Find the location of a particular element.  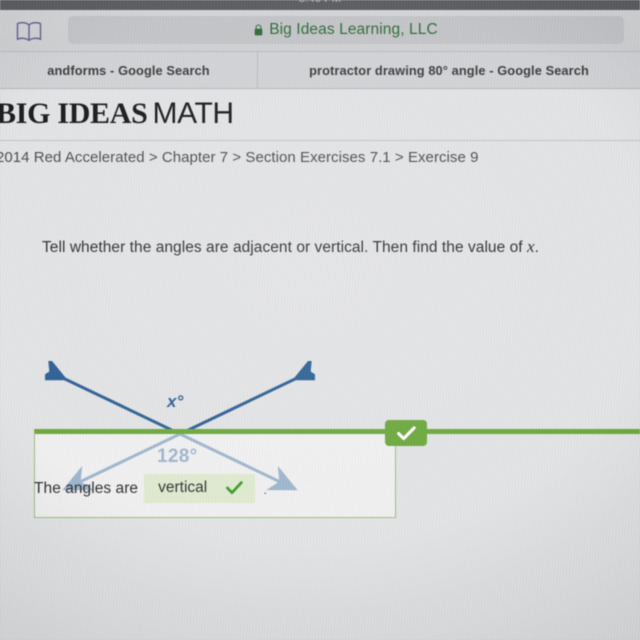

answer-correct-badge is located at coordinates (406, 433).